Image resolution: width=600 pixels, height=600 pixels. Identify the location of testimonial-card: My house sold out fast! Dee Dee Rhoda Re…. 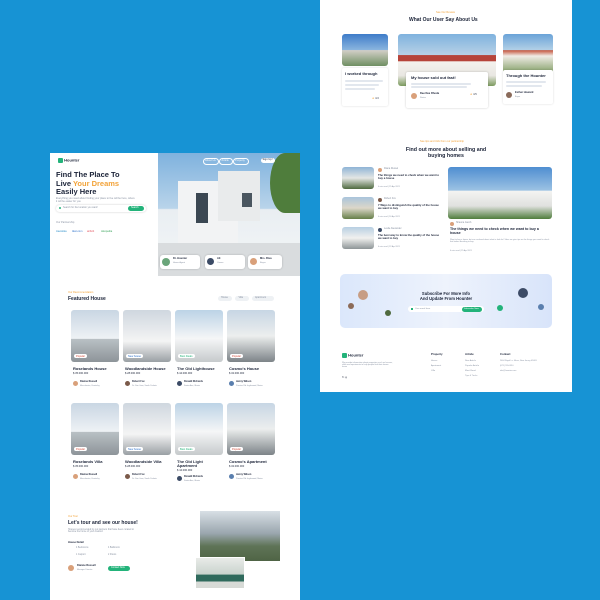
(447, 71).